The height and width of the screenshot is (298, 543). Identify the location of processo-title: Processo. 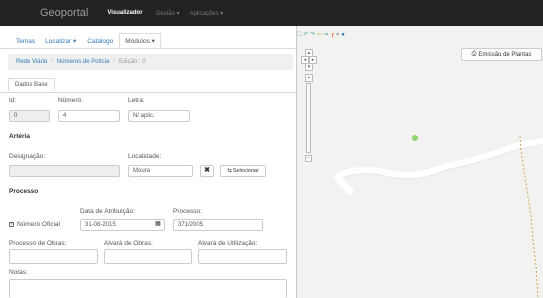
(24, 191).